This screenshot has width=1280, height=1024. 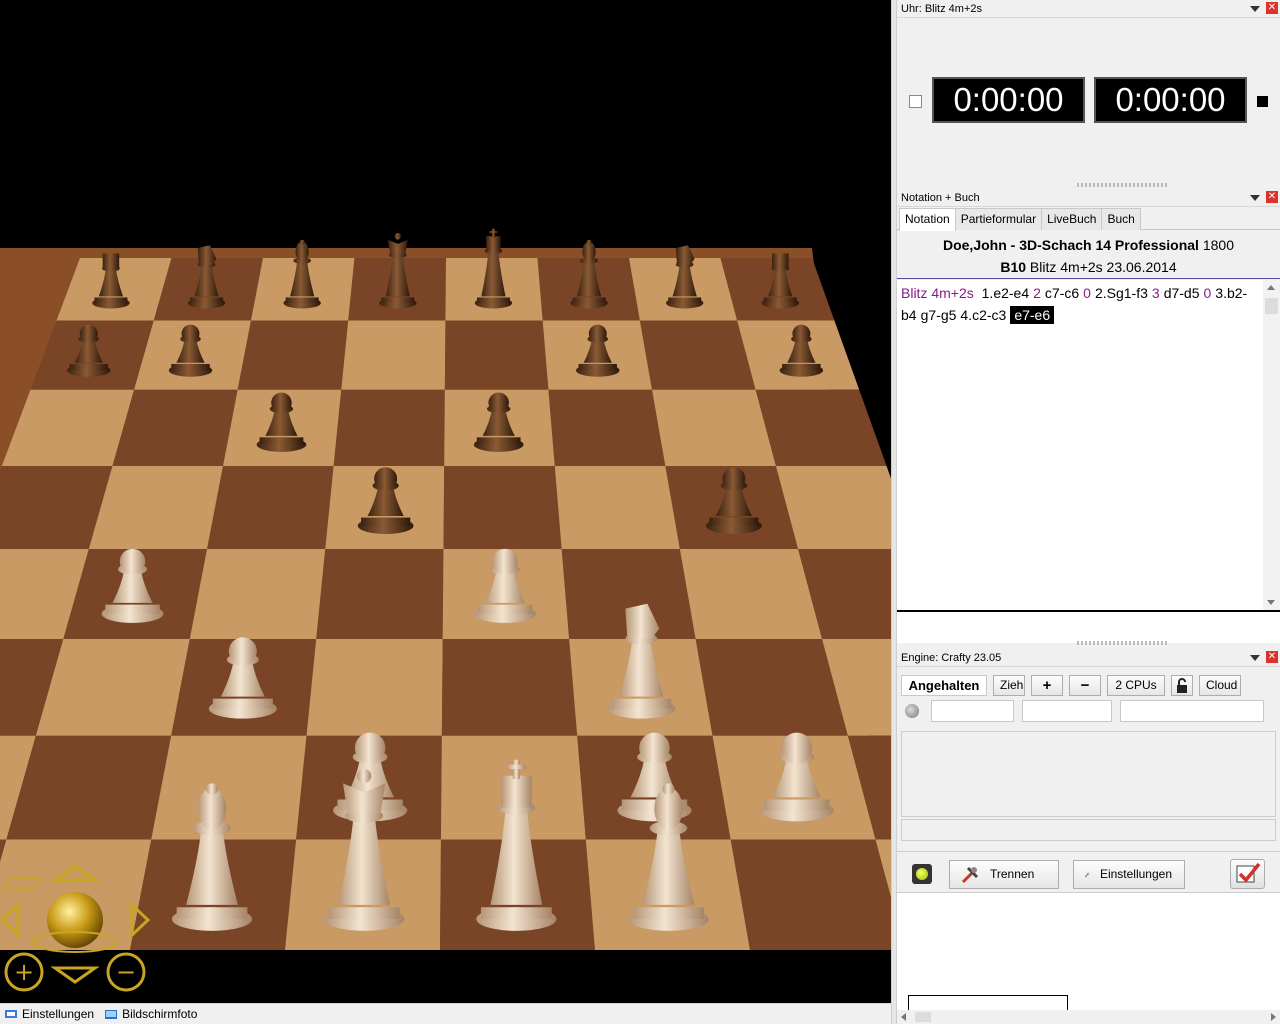 I want to click on lock-icon, so click(x=1182, y=685).